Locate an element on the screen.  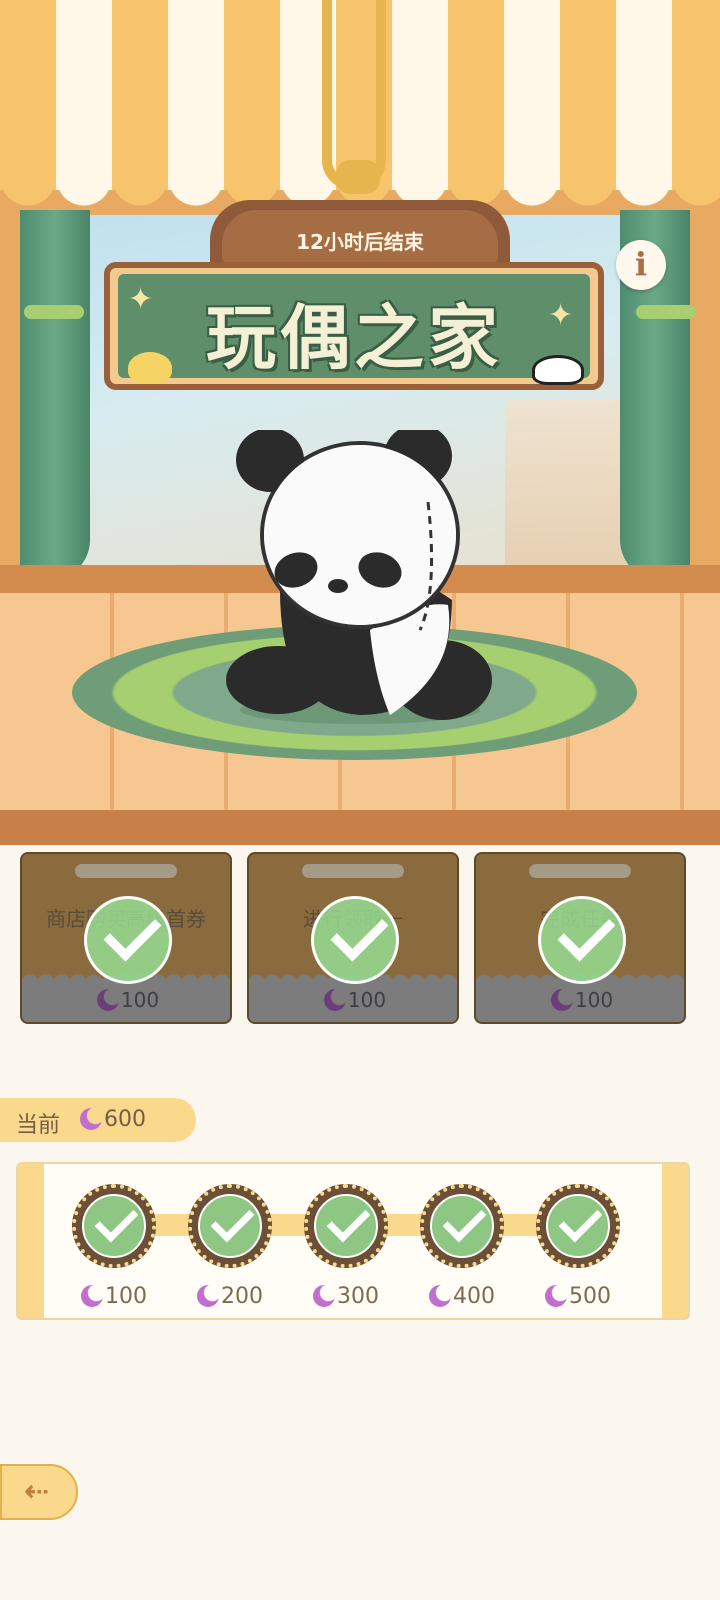
info-icon: i is located at coordinates (641, 264).